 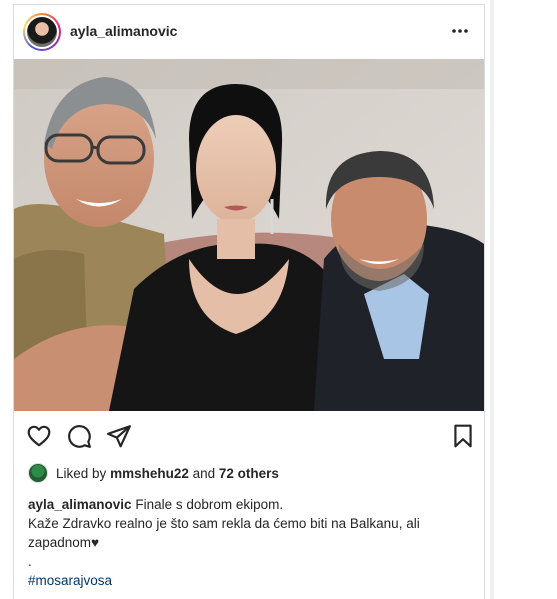 What do you see at coordinates (30, 561) in the screenshot?
I see `caption-text-line4: .` at bounding box center [30, 561].